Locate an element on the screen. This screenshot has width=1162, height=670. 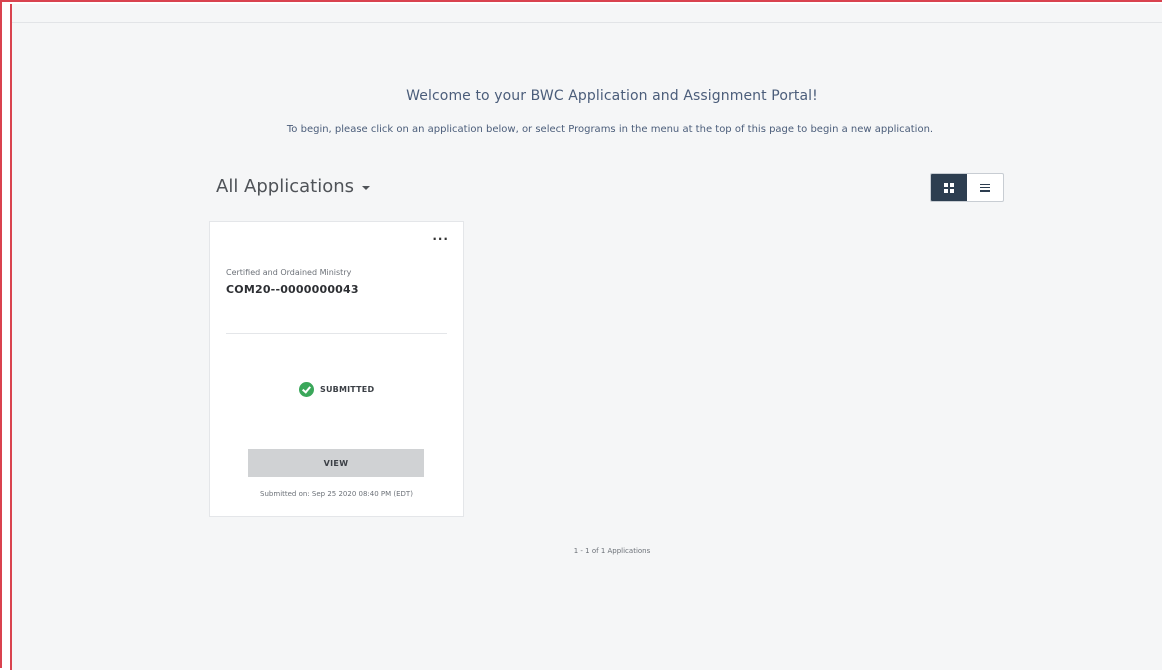
status-label: SUBMITTED is located at coordinates (347, 389).